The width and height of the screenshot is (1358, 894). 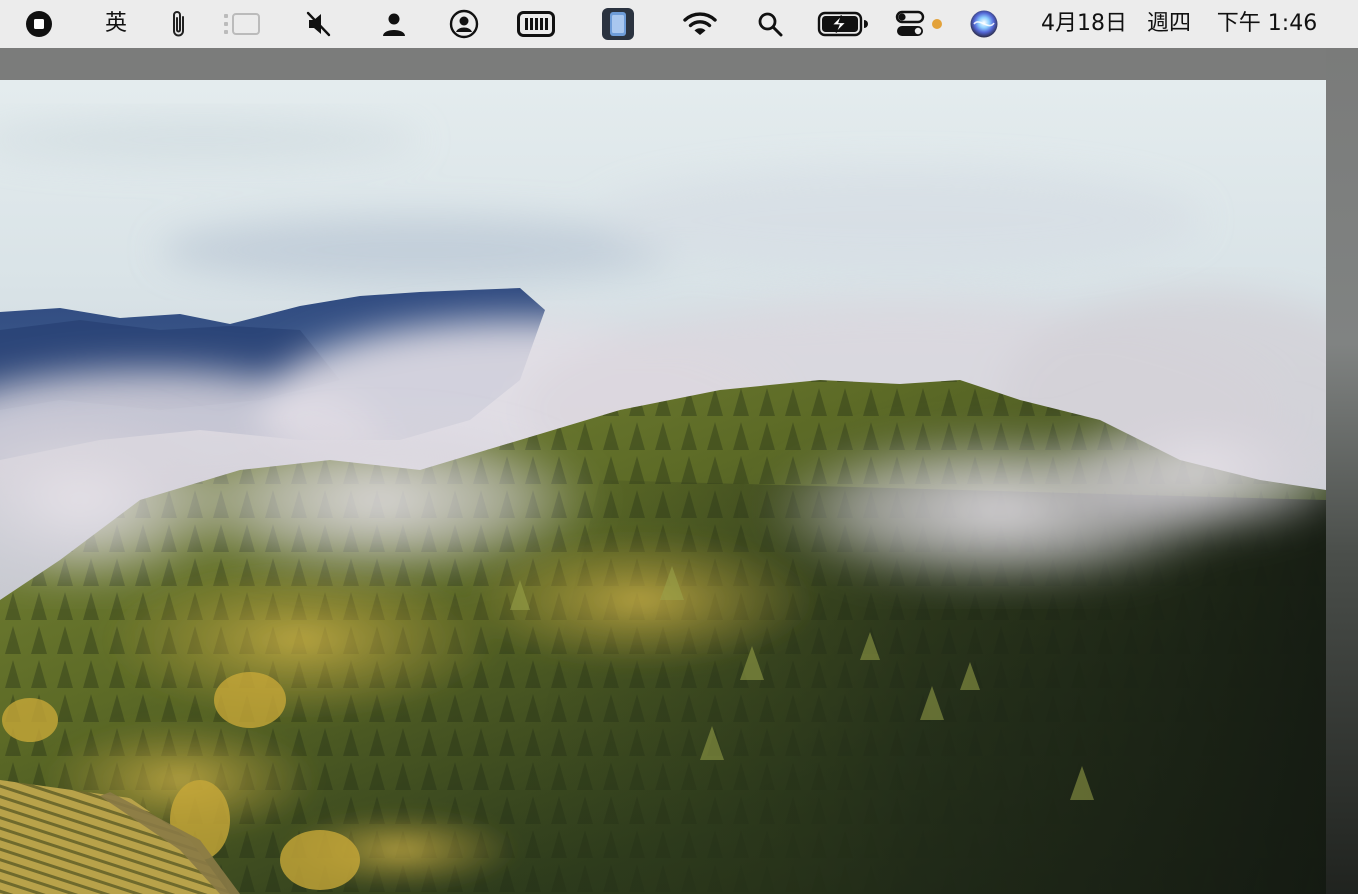 What do you see at coordinates (1169, 24) in the screenshot?
I see `clock-weekday: 週四` at bounding box center [1169, 24].